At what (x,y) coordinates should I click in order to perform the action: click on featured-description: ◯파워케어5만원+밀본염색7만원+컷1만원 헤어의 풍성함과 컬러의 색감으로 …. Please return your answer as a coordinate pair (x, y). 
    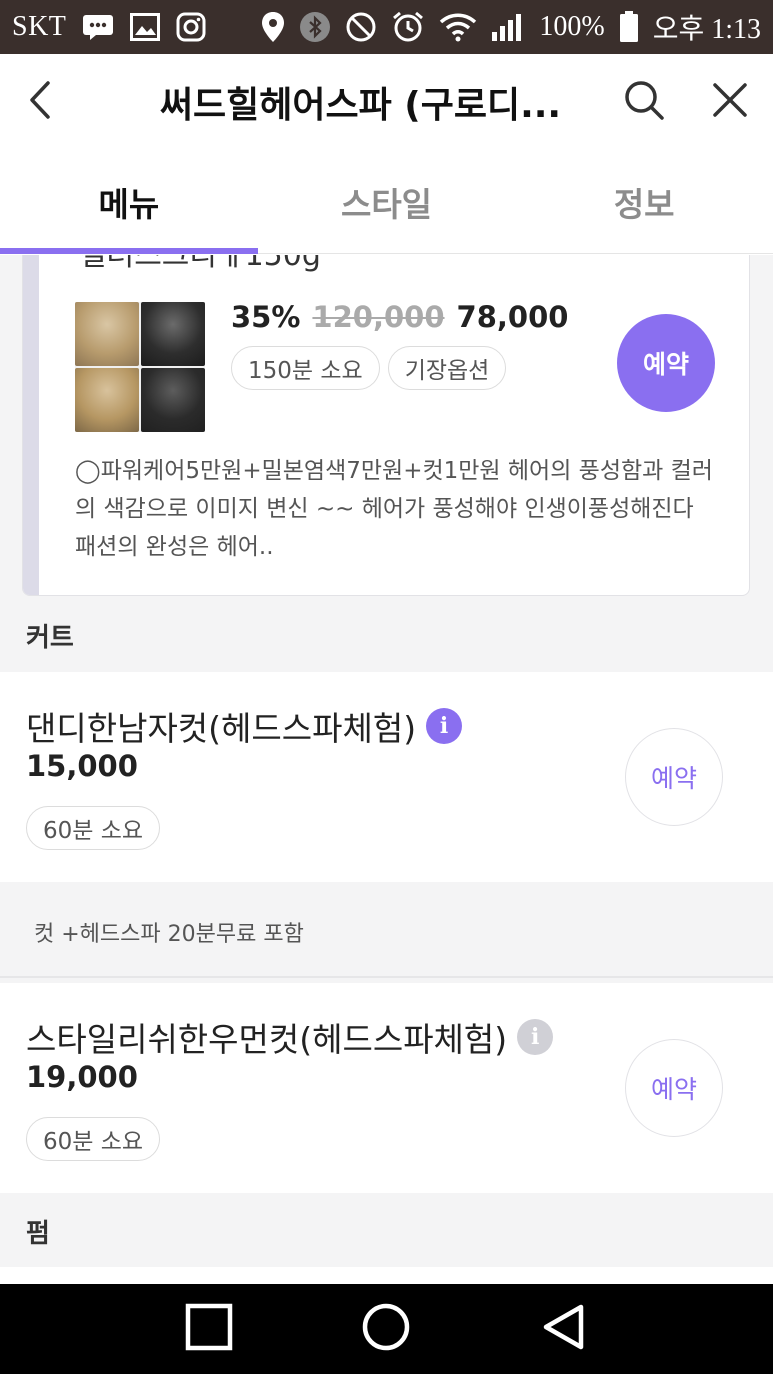
    Looking at the image, I should click on (394, 509).